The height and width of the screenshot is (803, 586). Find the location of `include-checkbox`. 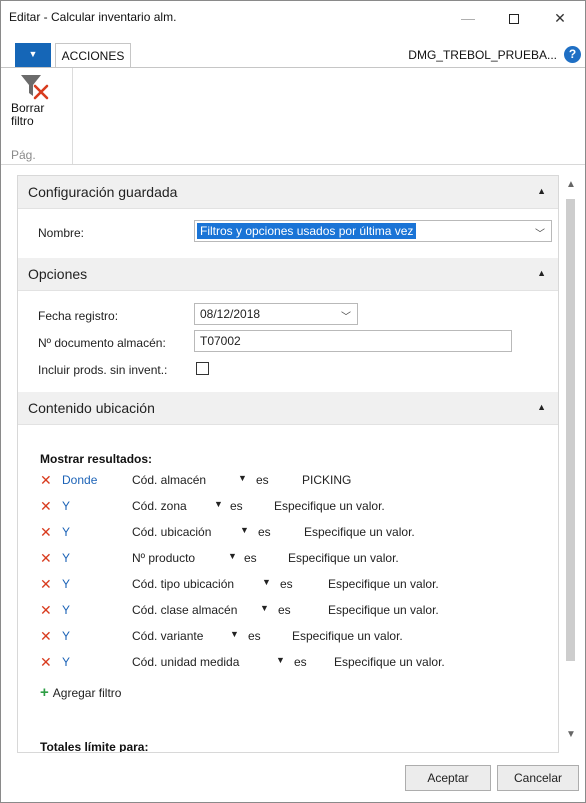

include-checkbox is located at coordinates (202, 368).